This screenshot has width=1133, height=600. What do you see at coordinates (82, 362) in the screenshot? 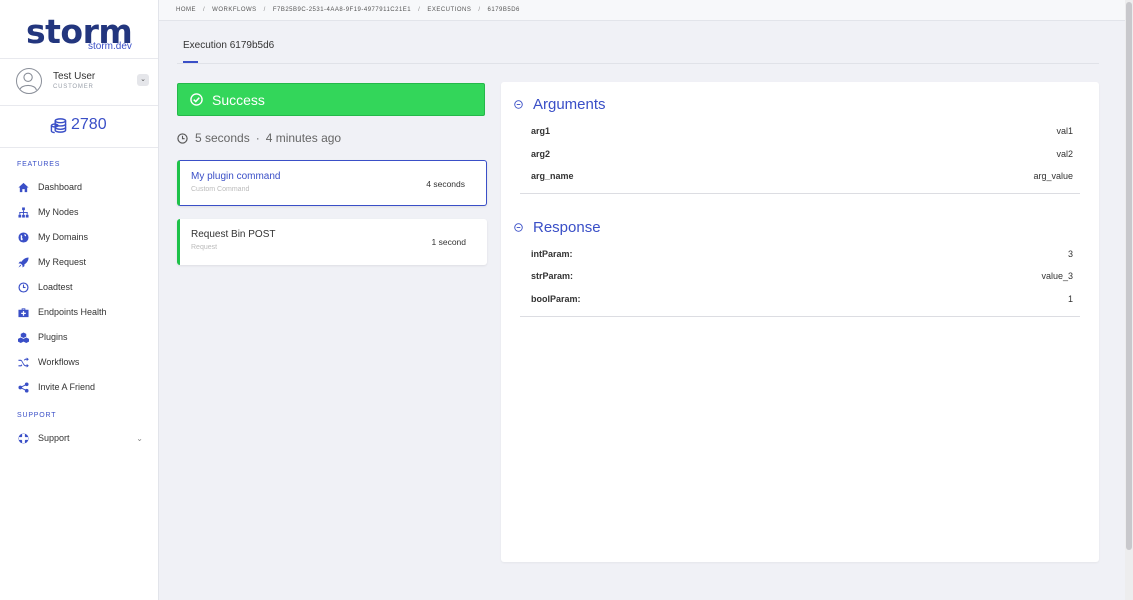
I see `sidebar-item-workflows: Workflows` at bounding box center [82, 362].